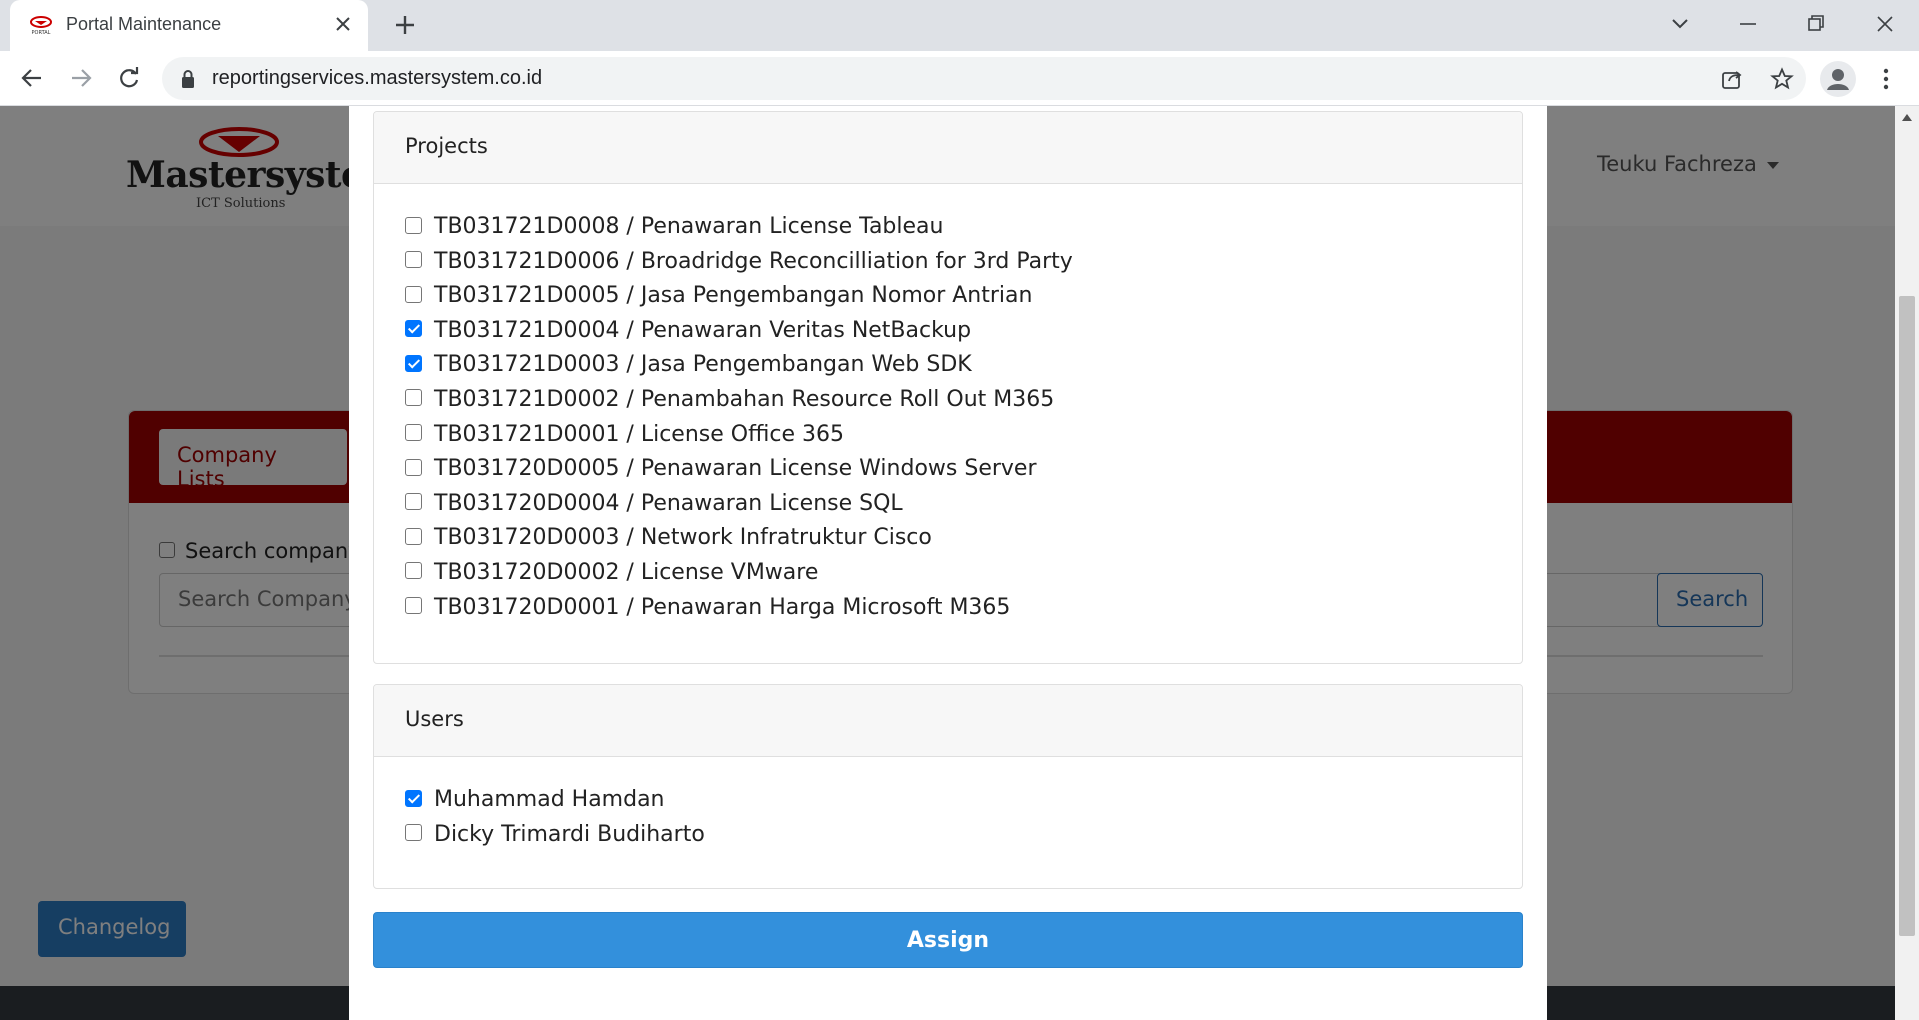  Describe the element at coordinates (1816, 24) in the screenshot. I see `restore-icon` at that location.